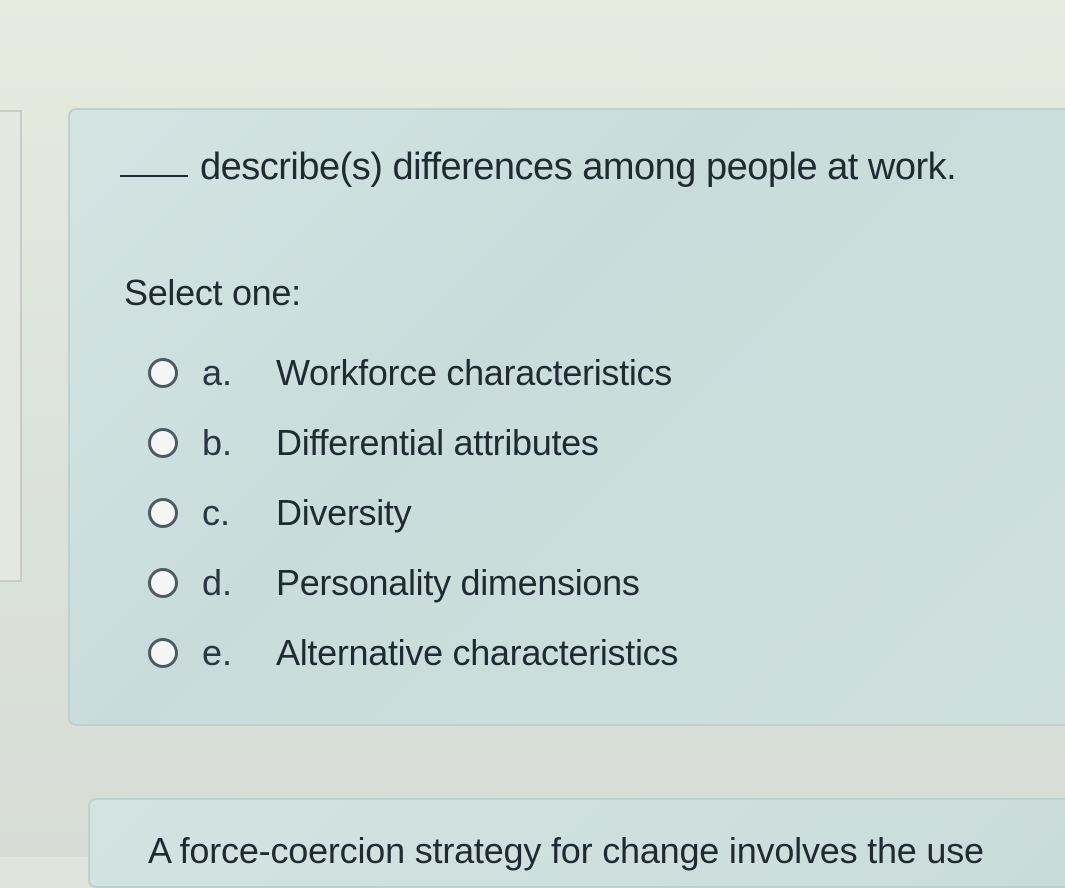 Image resolution: width=1065 pixels, height=888 pixels. I want to click on option-e: e. Alternative characteristics, so click(413, 653).